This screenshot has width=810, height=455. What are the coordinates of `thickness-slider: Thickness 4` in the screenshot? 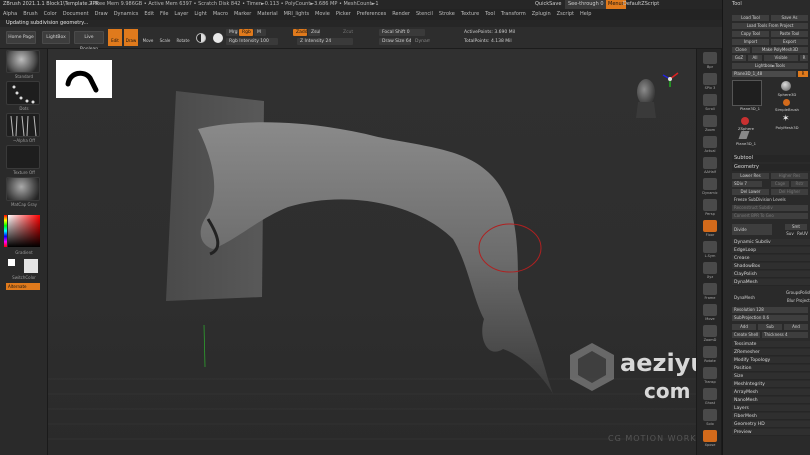 It's located at (785, 335).